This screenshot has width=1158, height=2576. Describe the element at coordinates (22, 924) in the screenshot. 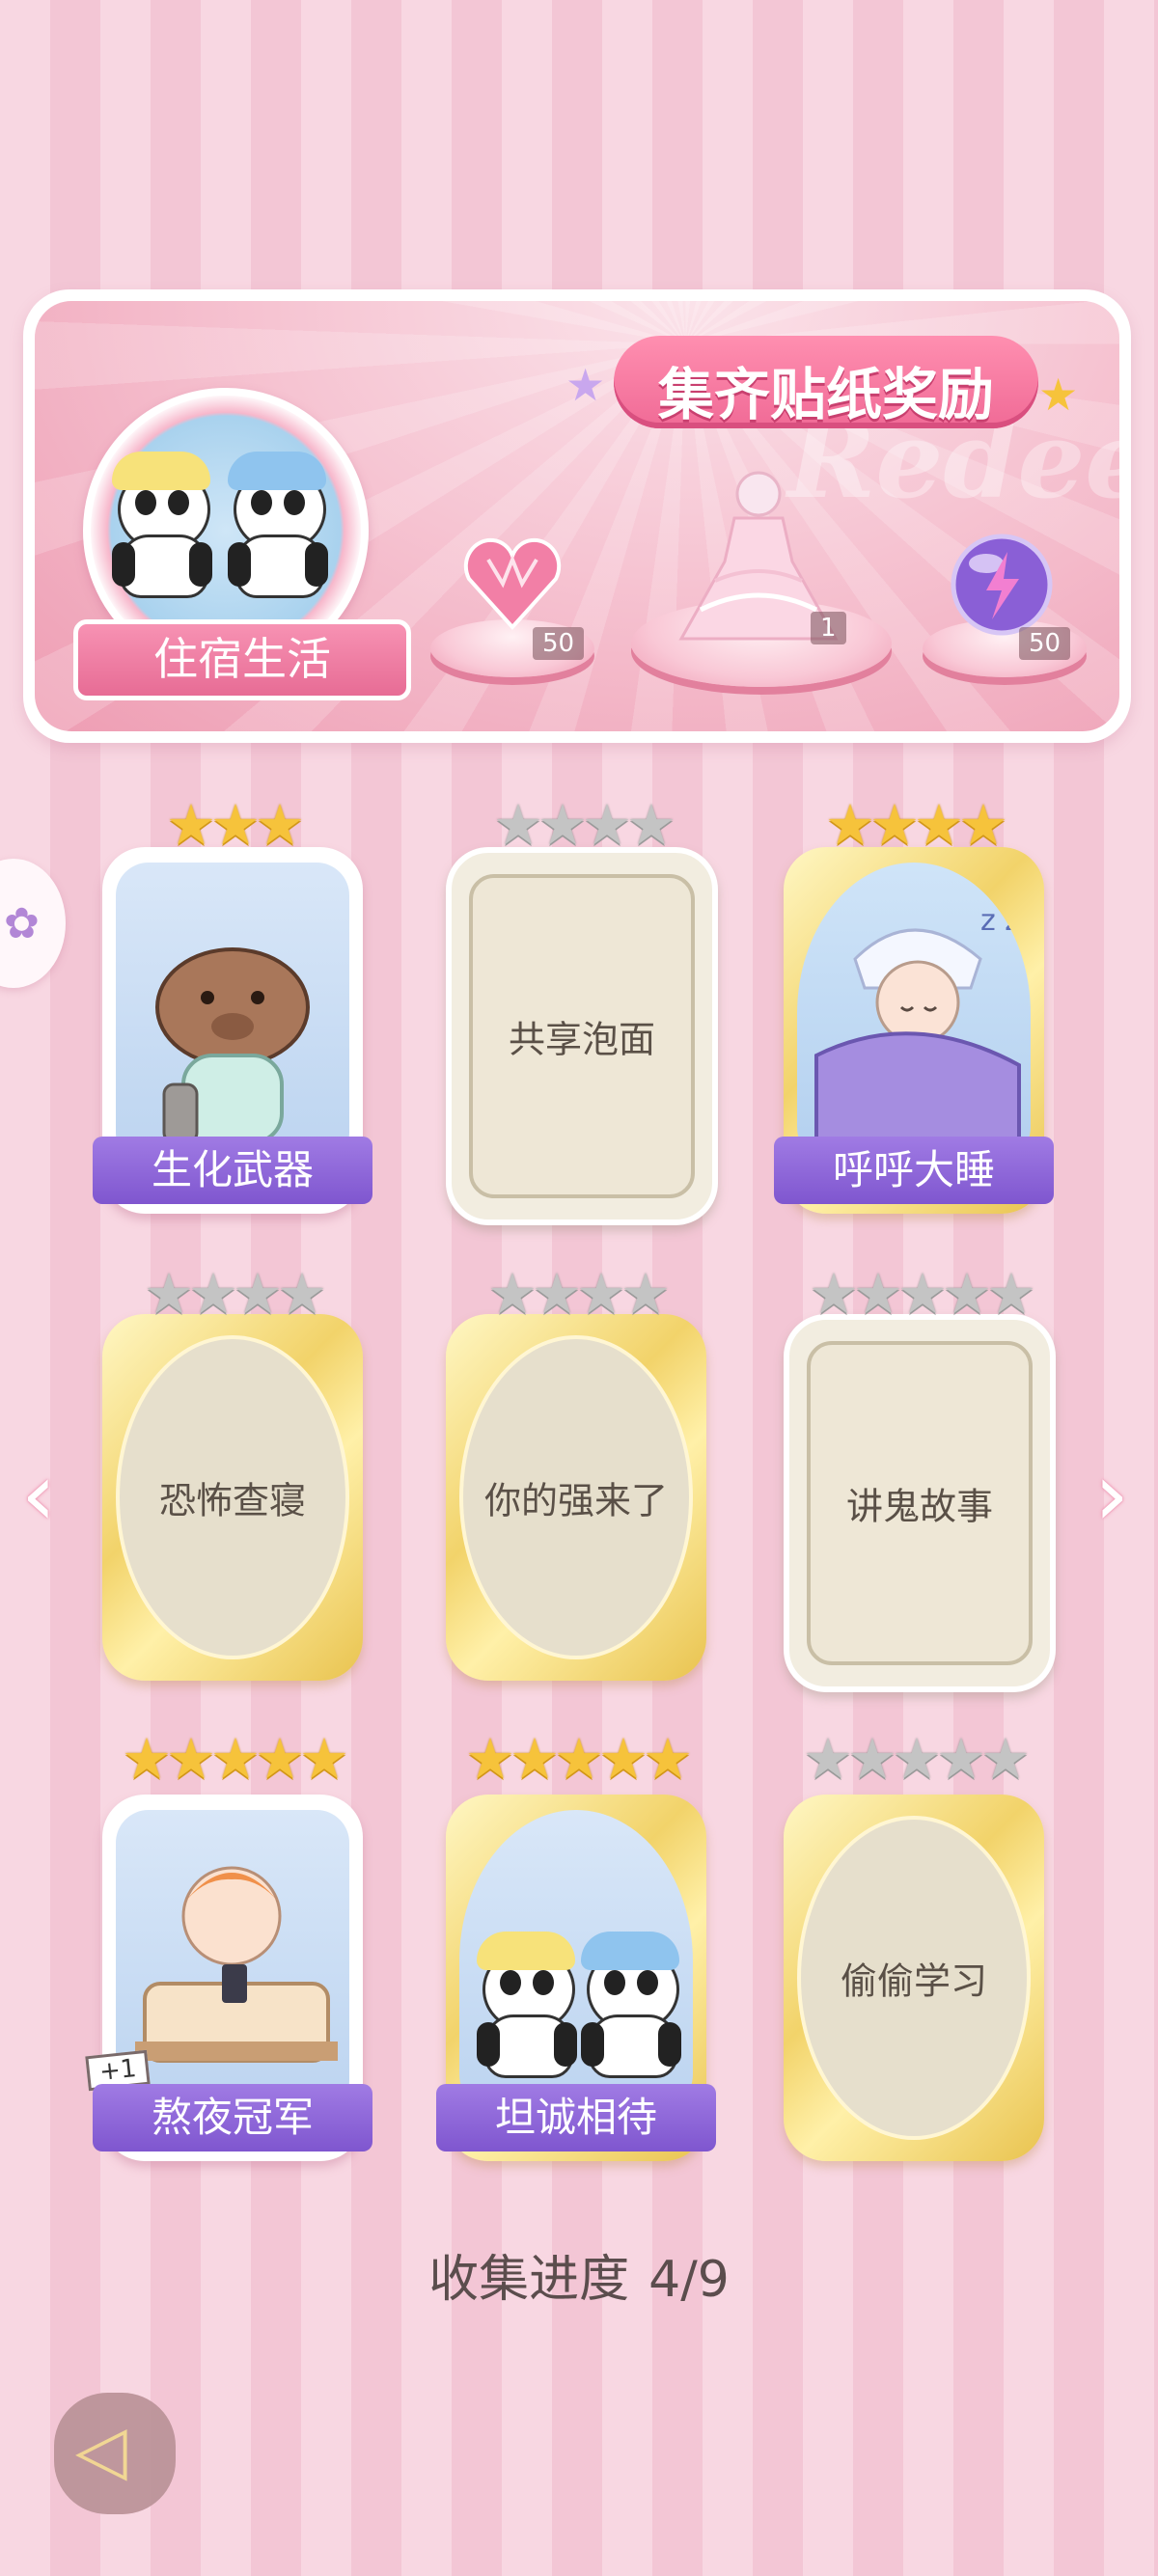

I see `fan-icon: ✿` at that location.